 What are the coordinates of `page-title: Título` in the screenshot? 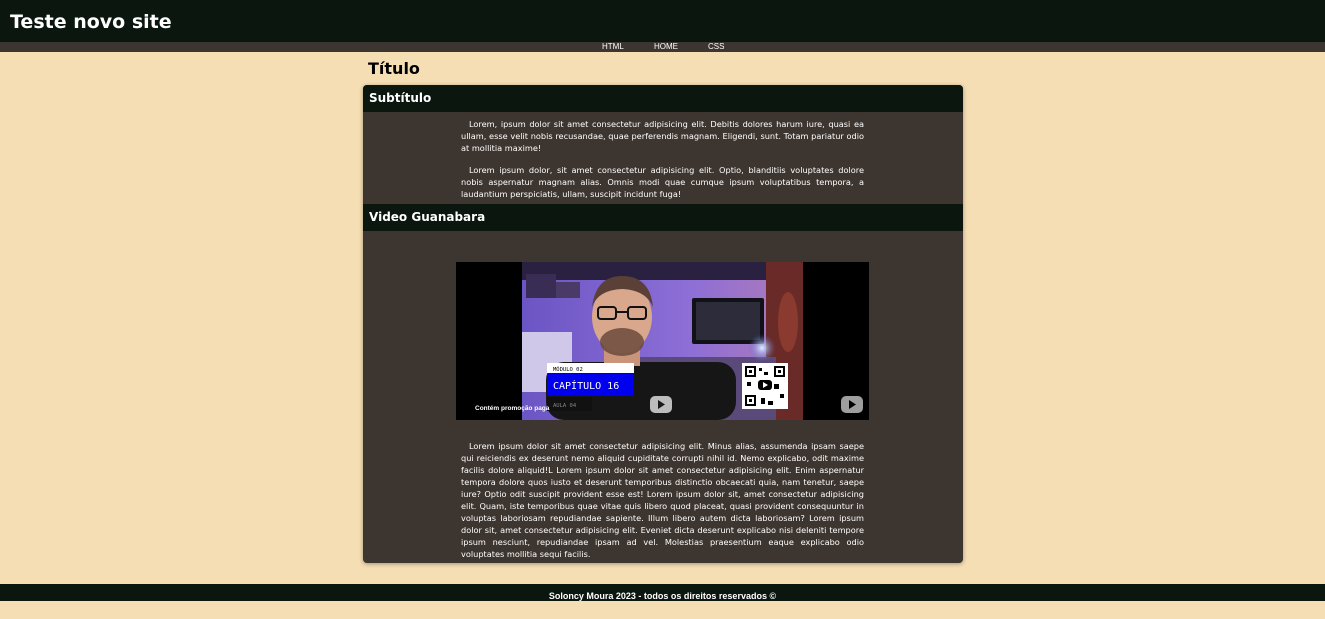 It's located at (394, 68).